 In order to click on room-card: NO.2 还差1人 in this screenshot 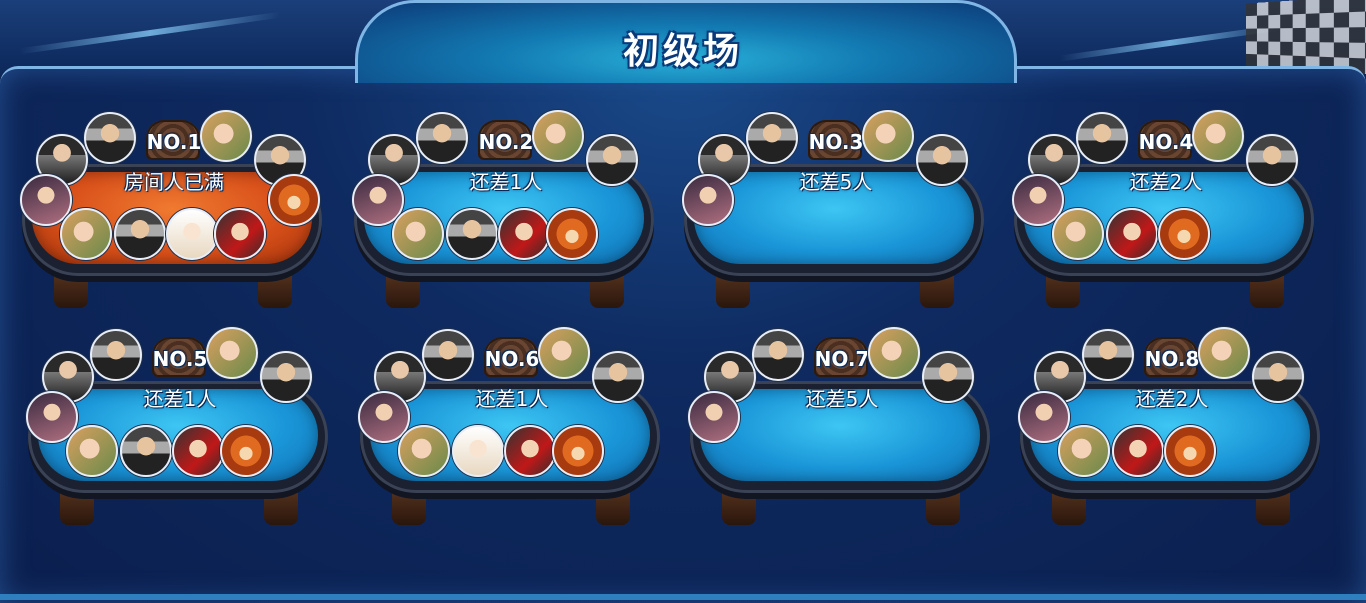, I will do `click(506, 208)`.